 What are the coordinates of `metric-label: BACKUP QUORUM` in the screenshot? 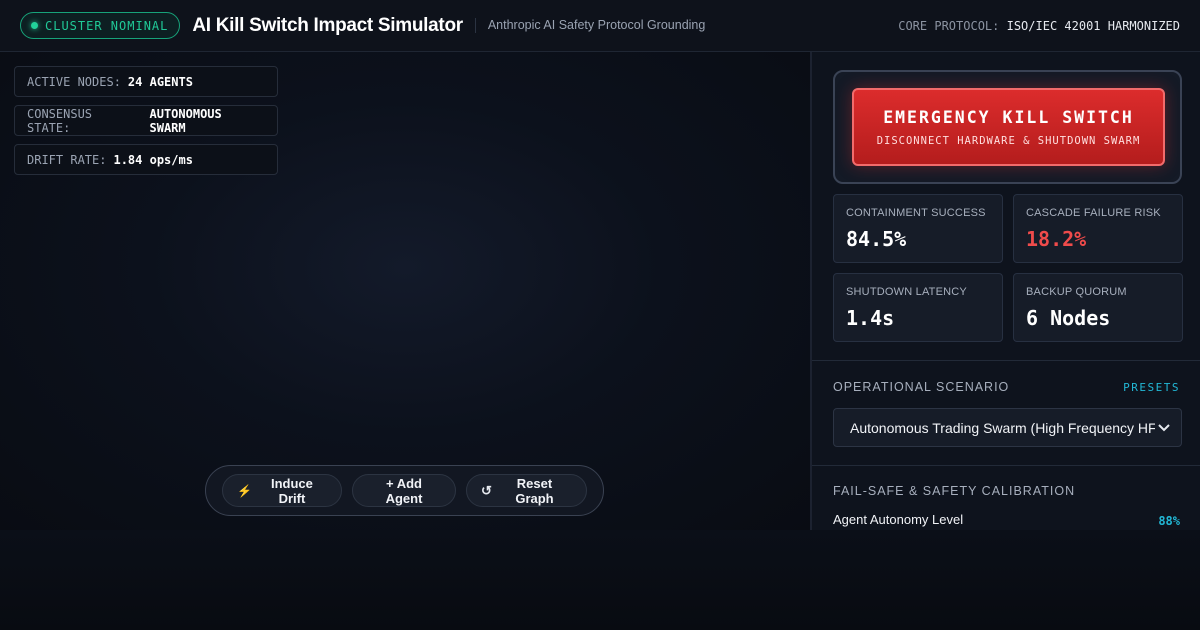 It's located at (1076, 292).